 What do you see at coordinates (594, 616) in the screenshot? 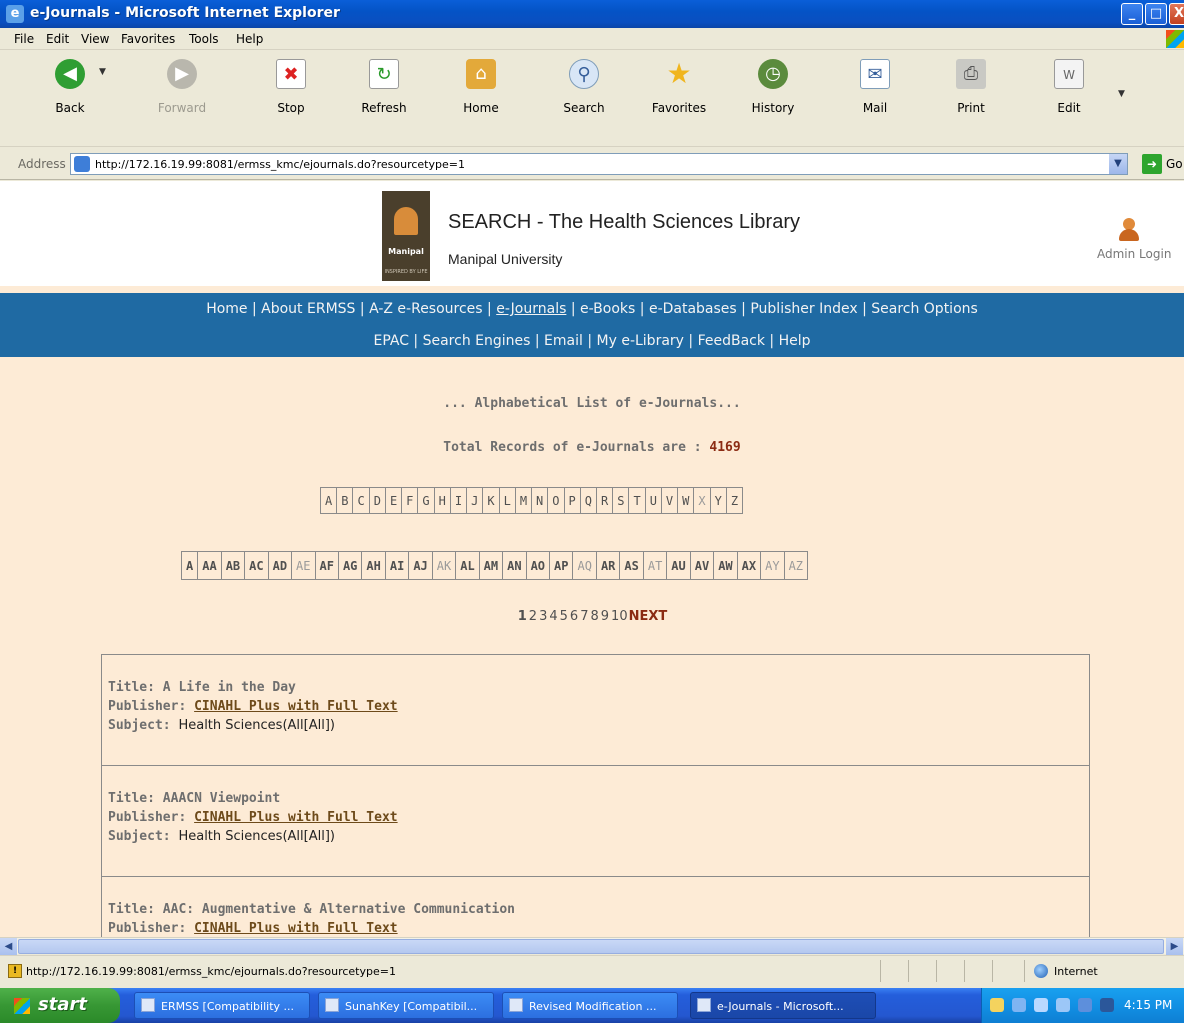
I see `page-link-8: 8` at bounding box center [594, 616].